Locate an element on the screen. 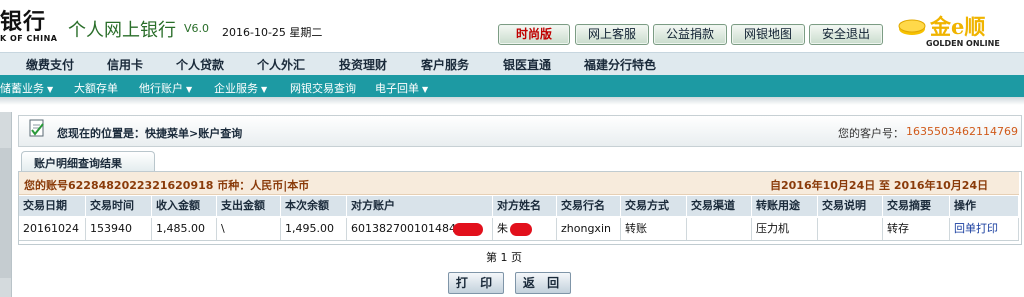 This screenshot has width=1024, height=297. document-check-icon is located at coordinates (36, 128).